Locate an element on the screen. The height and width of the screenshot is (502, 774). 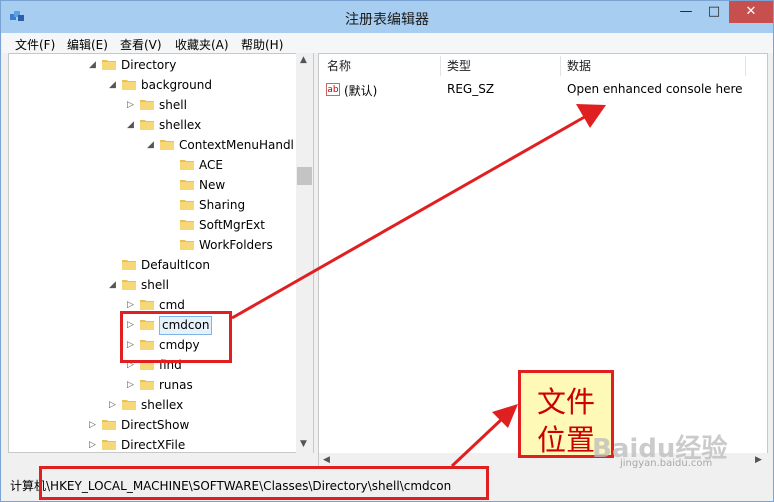
arrow-line is located at coordinates (477, 442).